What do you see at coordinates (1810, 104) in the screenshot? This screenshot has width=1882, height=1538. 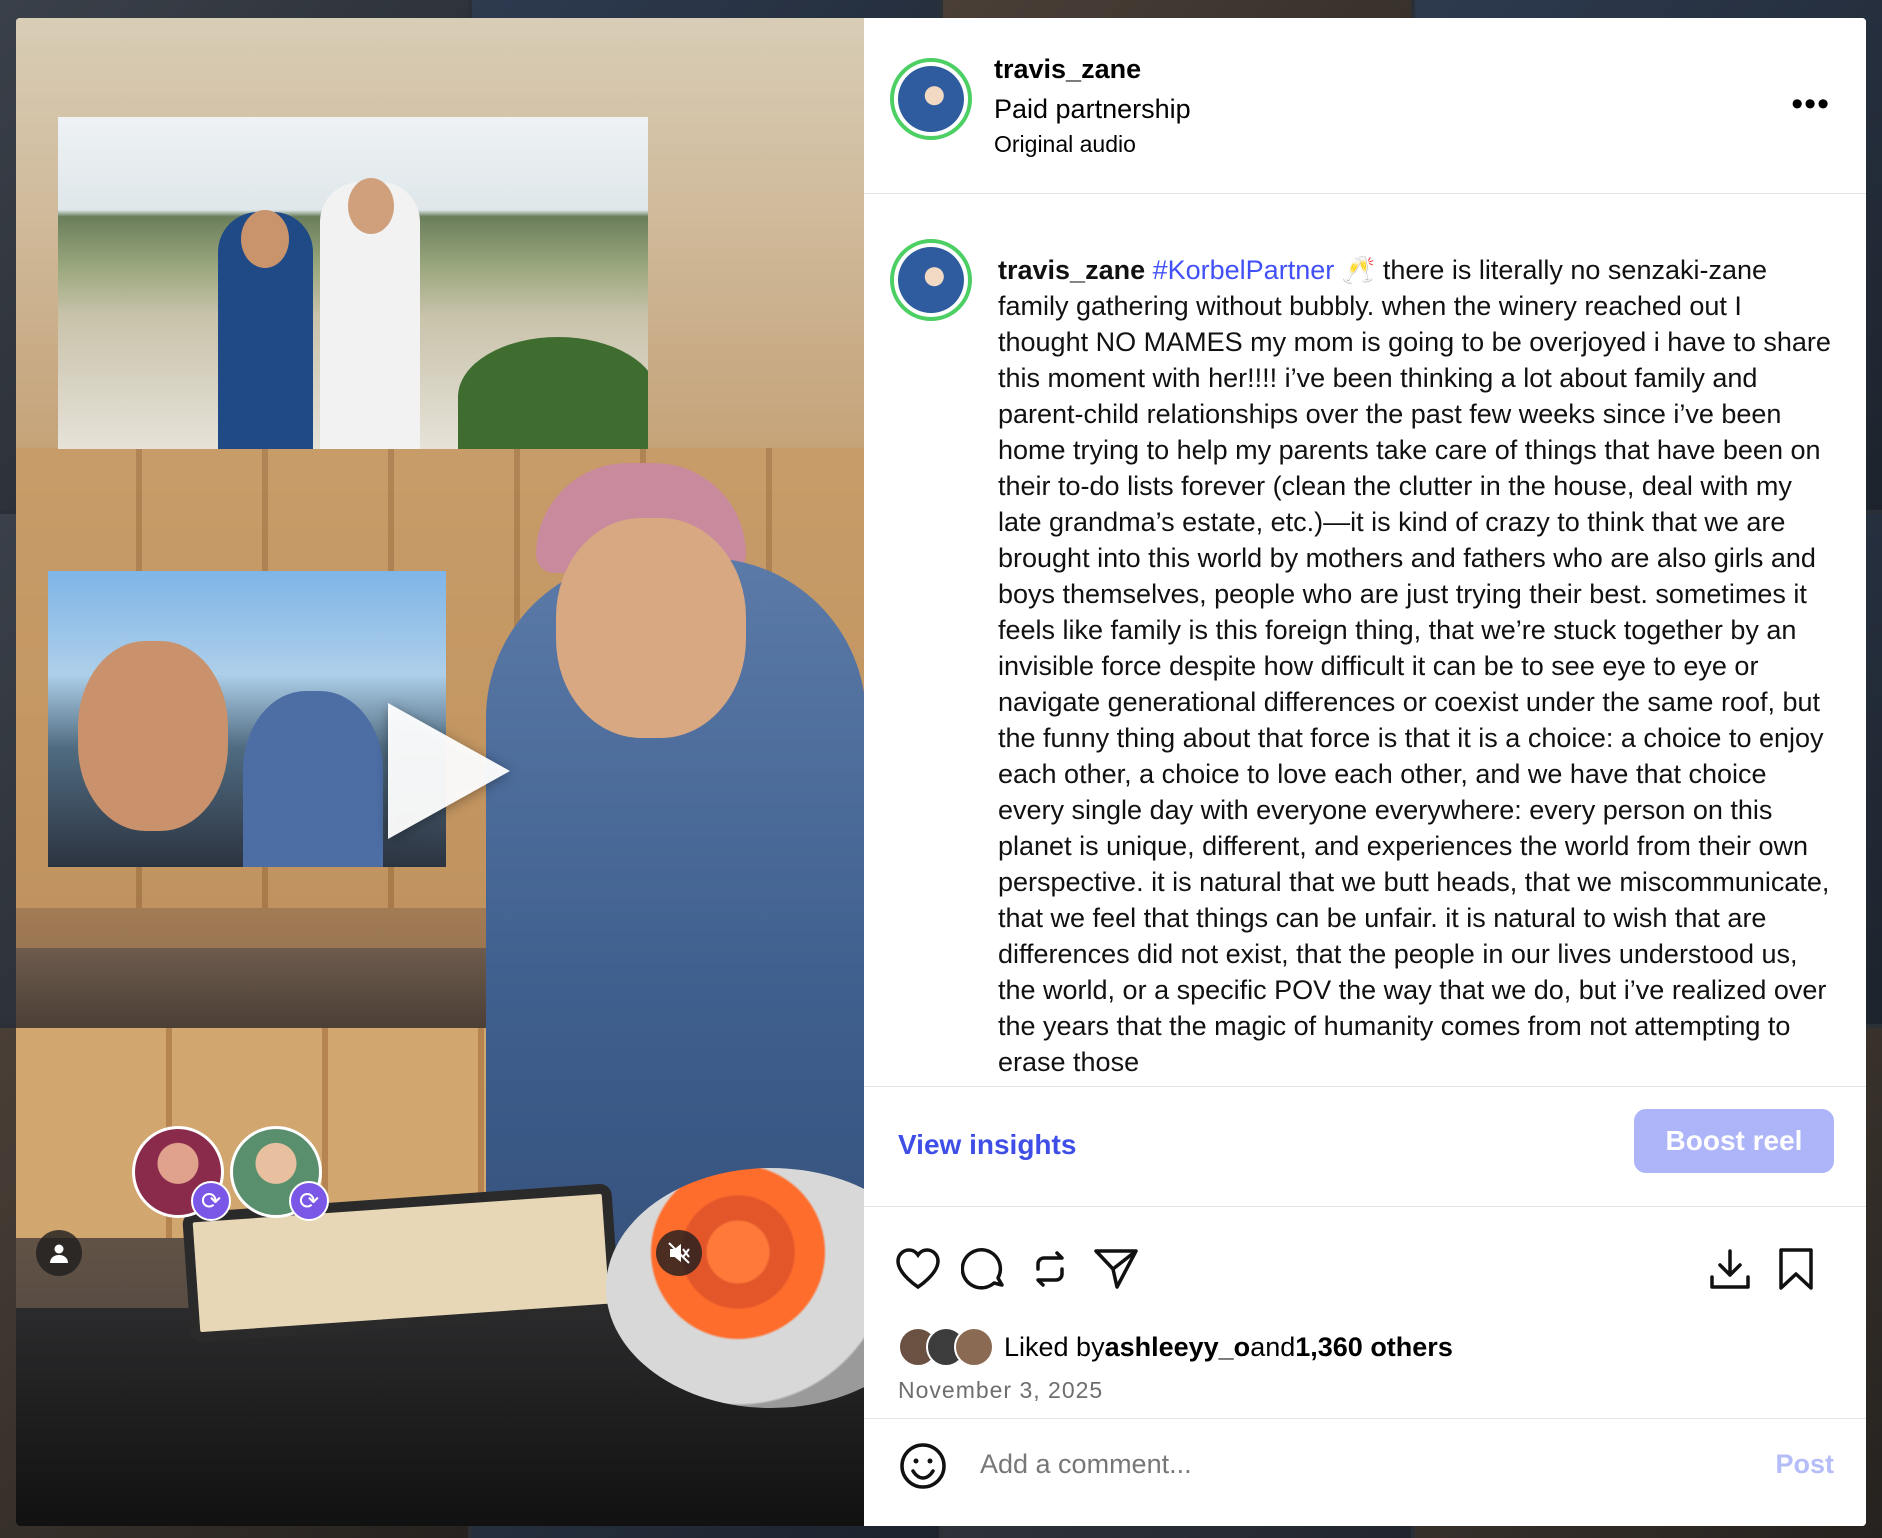 I see `more-horizontal-icon: •••` at bounding box center [1810, 104].